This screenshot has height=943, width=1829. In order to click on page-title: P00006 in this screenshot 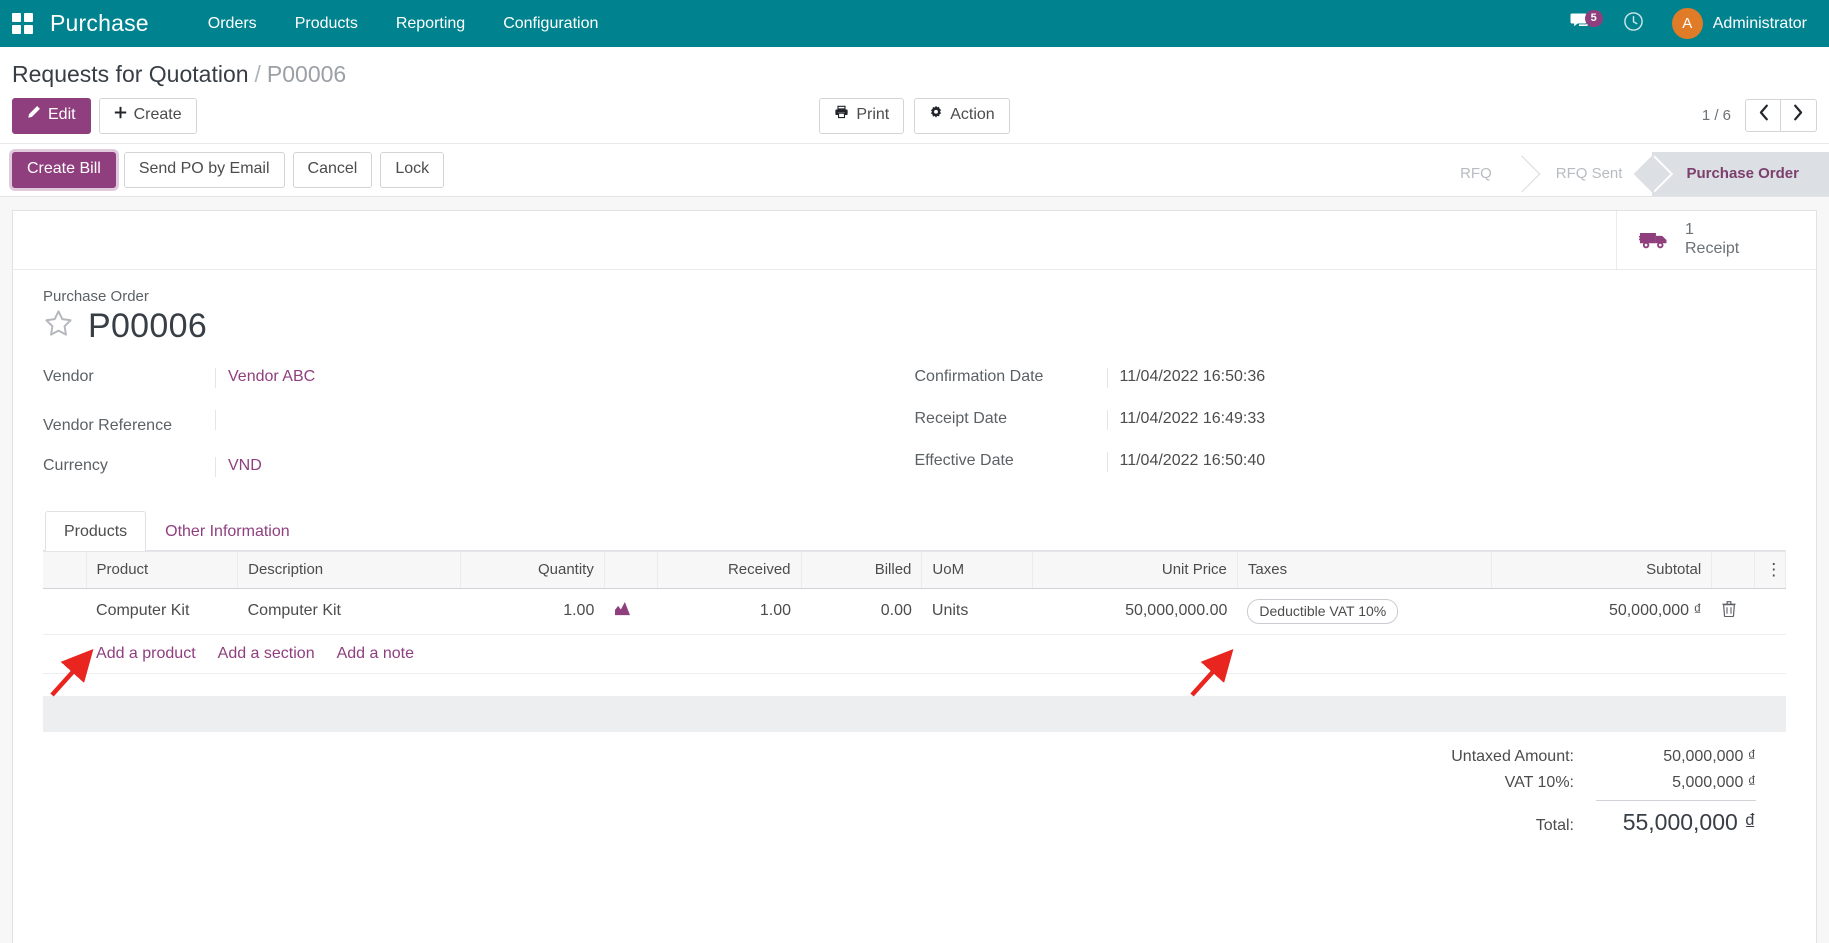, I will do `click(148, 325)`.